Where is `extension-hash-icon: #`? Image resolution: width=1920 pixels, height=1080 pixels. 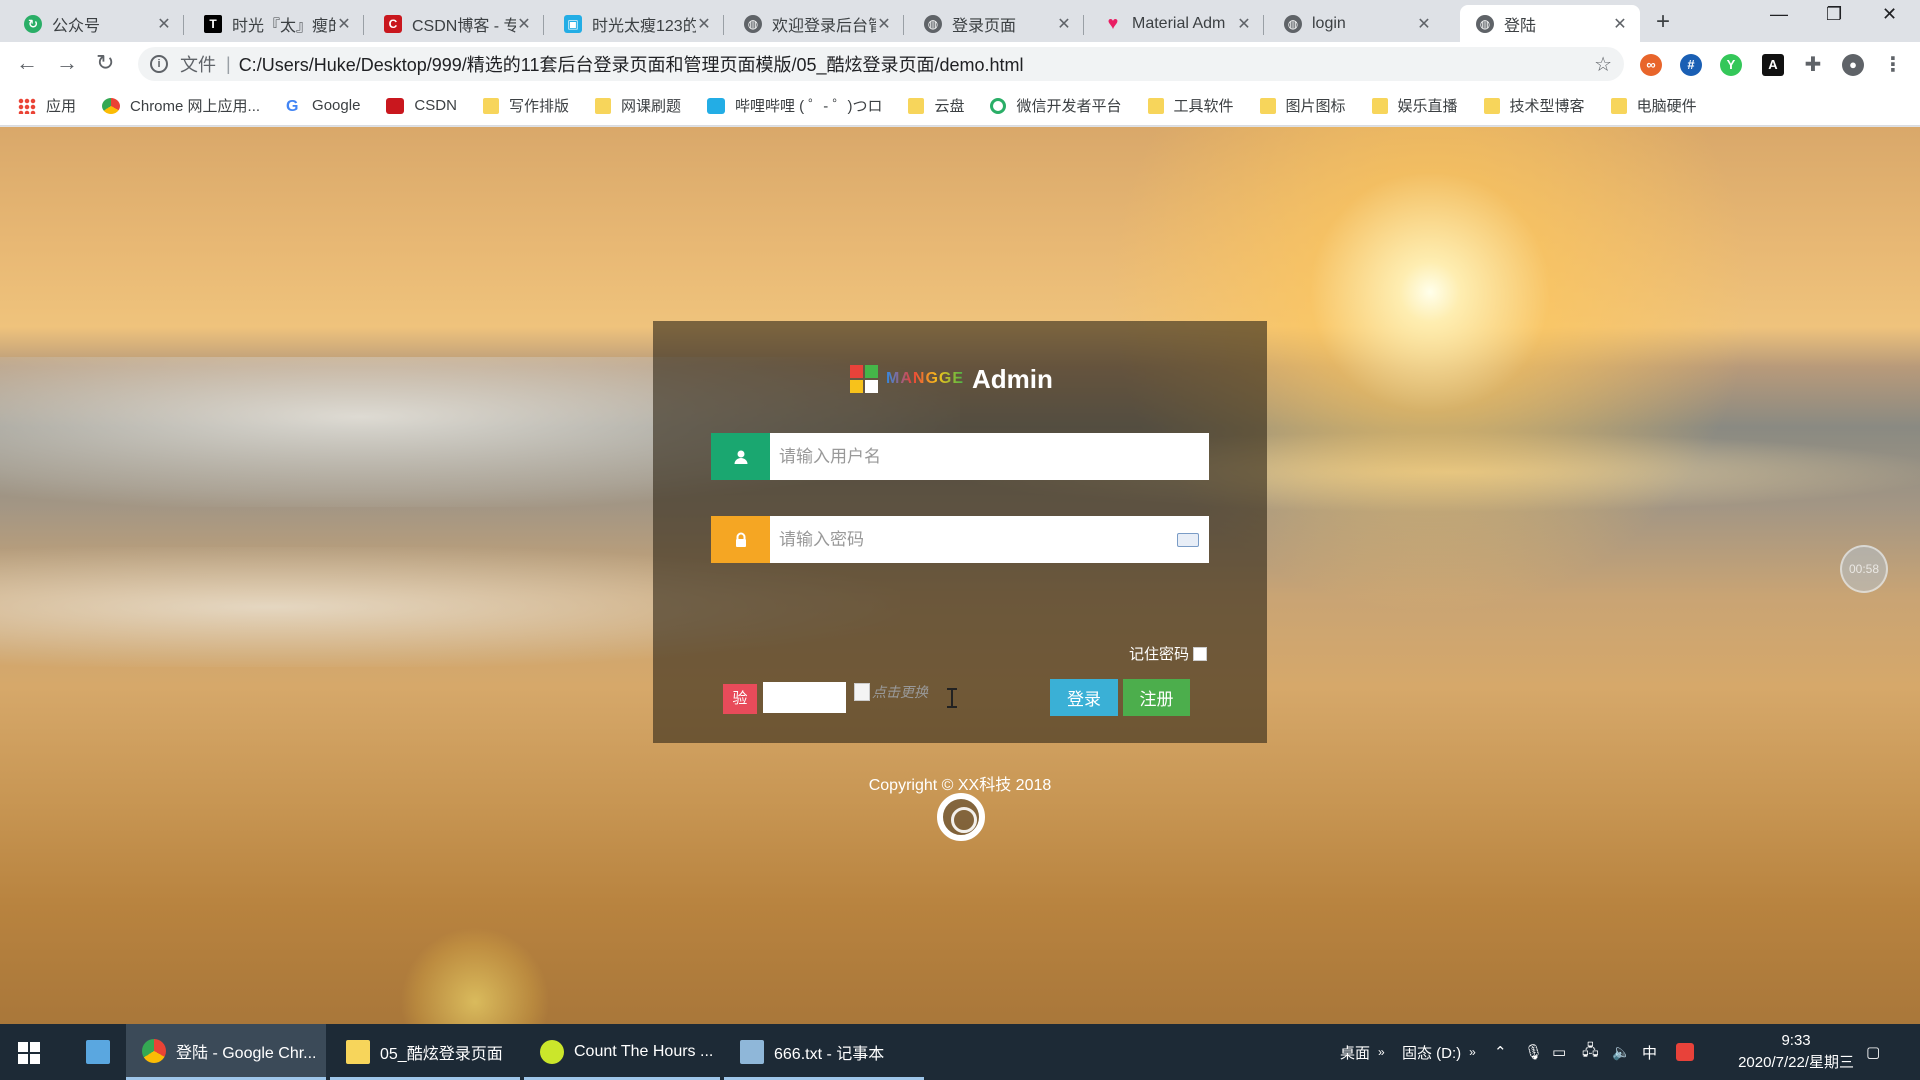
extension-hash-icon: # is located at coordinates (1691, 65).